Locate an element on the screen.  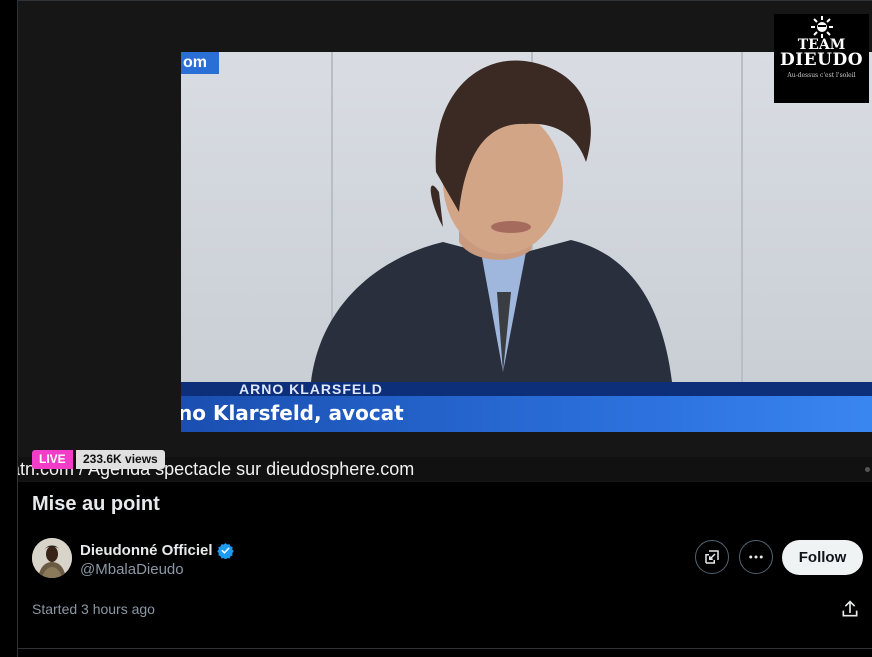
author-name: Dieudonné Officiel is located at coordinates (146, 550).